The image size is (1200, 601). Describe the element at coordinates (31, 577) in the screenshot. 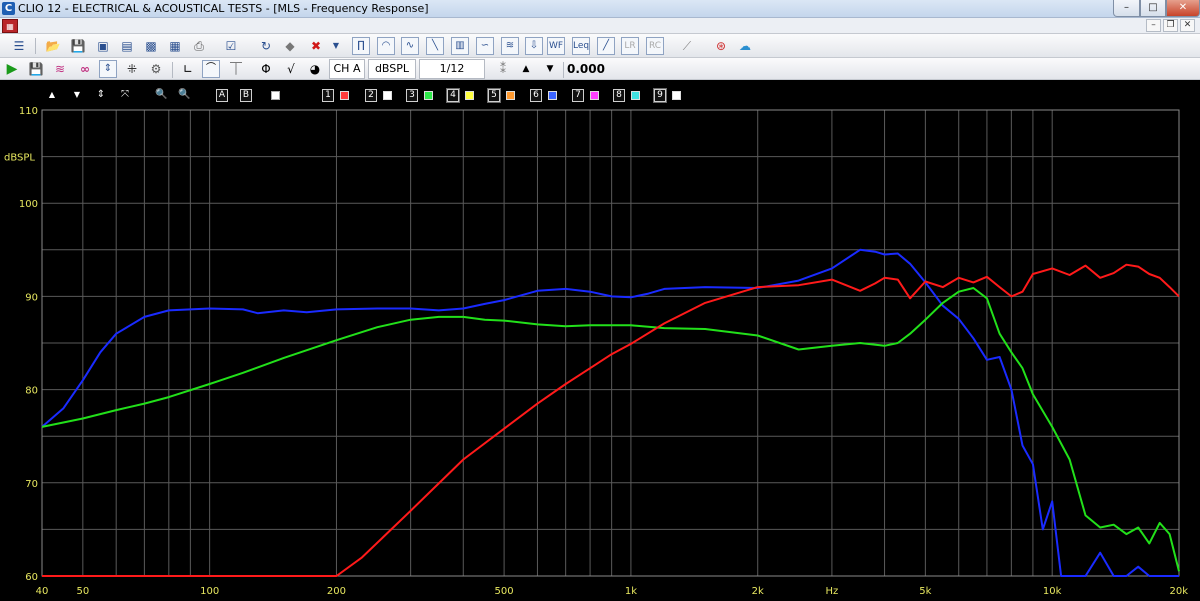

I see `y-tick-label: 60` at that location.